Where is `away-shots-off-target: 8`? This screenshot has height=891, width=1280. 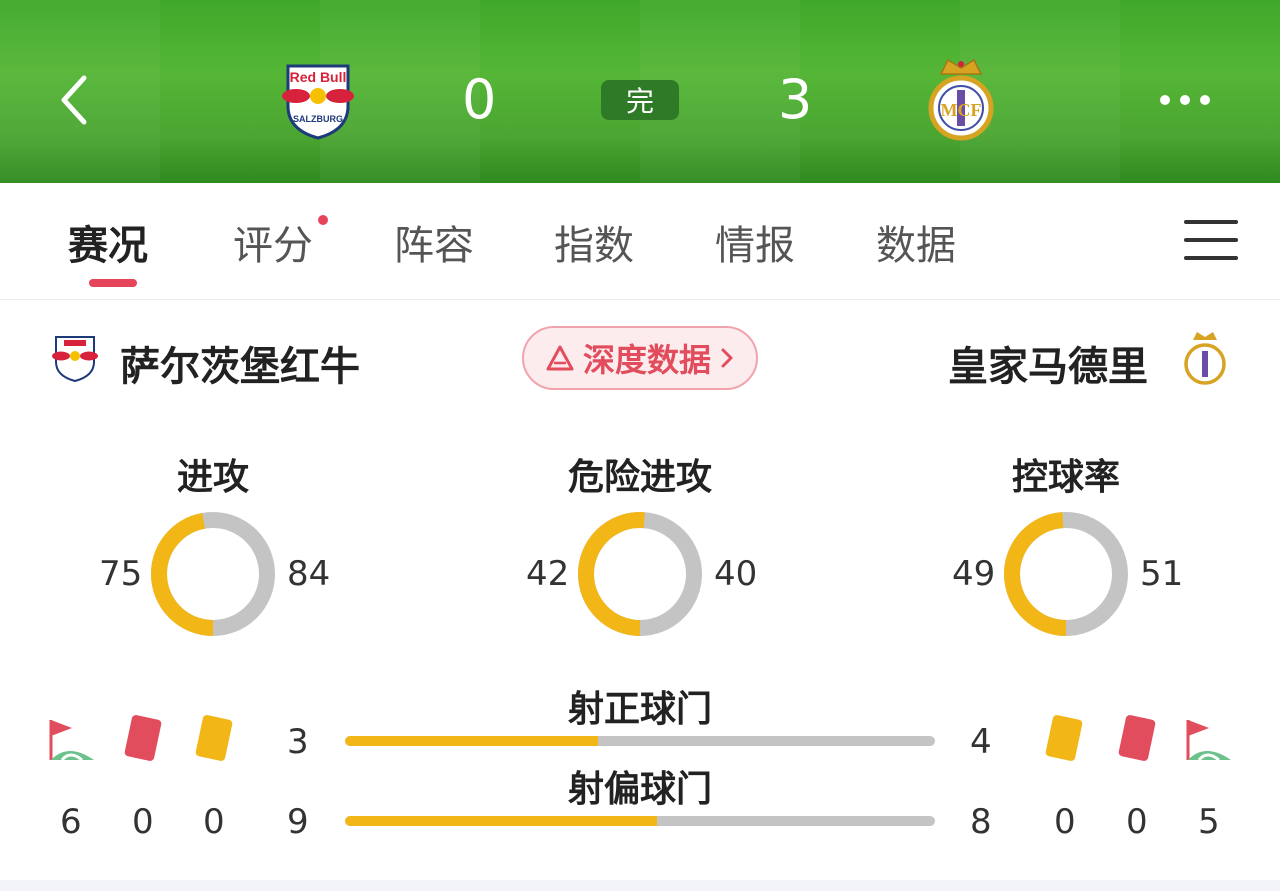
away-shots-off-target: 8 is located at coordinates (981, 822).